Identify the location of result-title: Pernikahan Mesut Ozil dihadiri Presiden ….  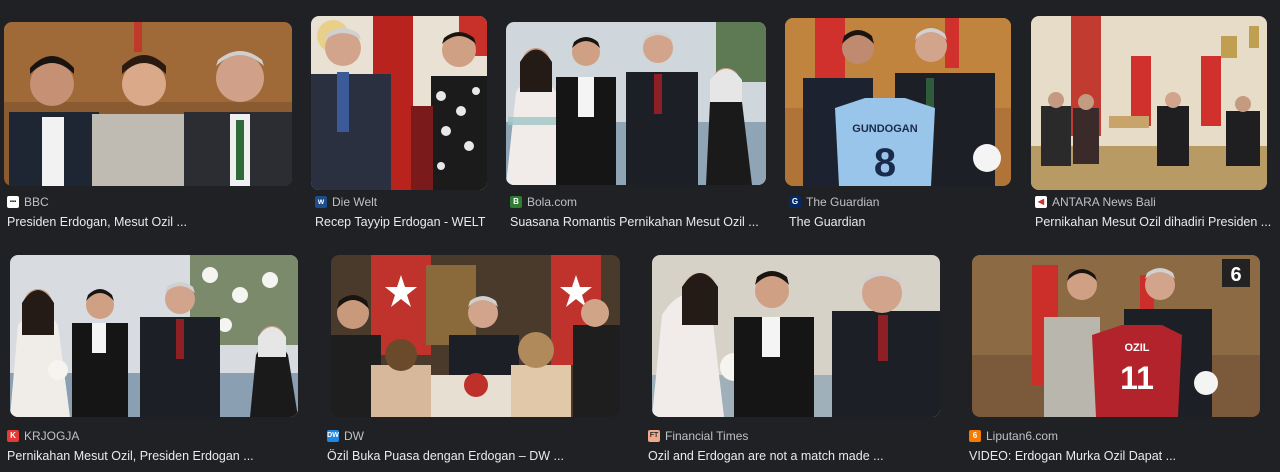
(1153, 222).